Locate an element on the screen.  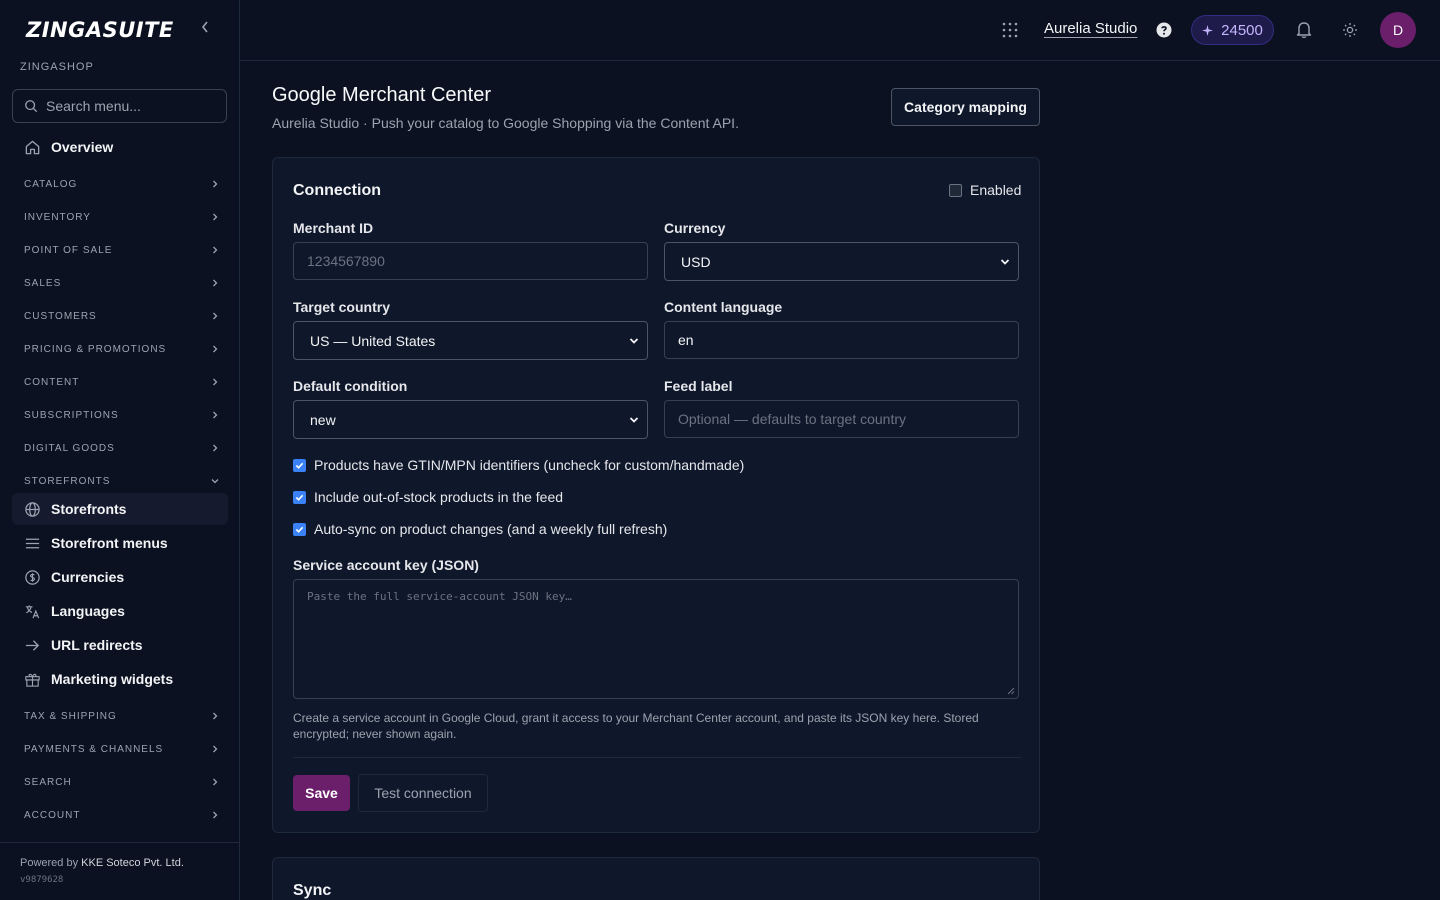
section-catalog: CATALOG is located at coordinates (122, 184).